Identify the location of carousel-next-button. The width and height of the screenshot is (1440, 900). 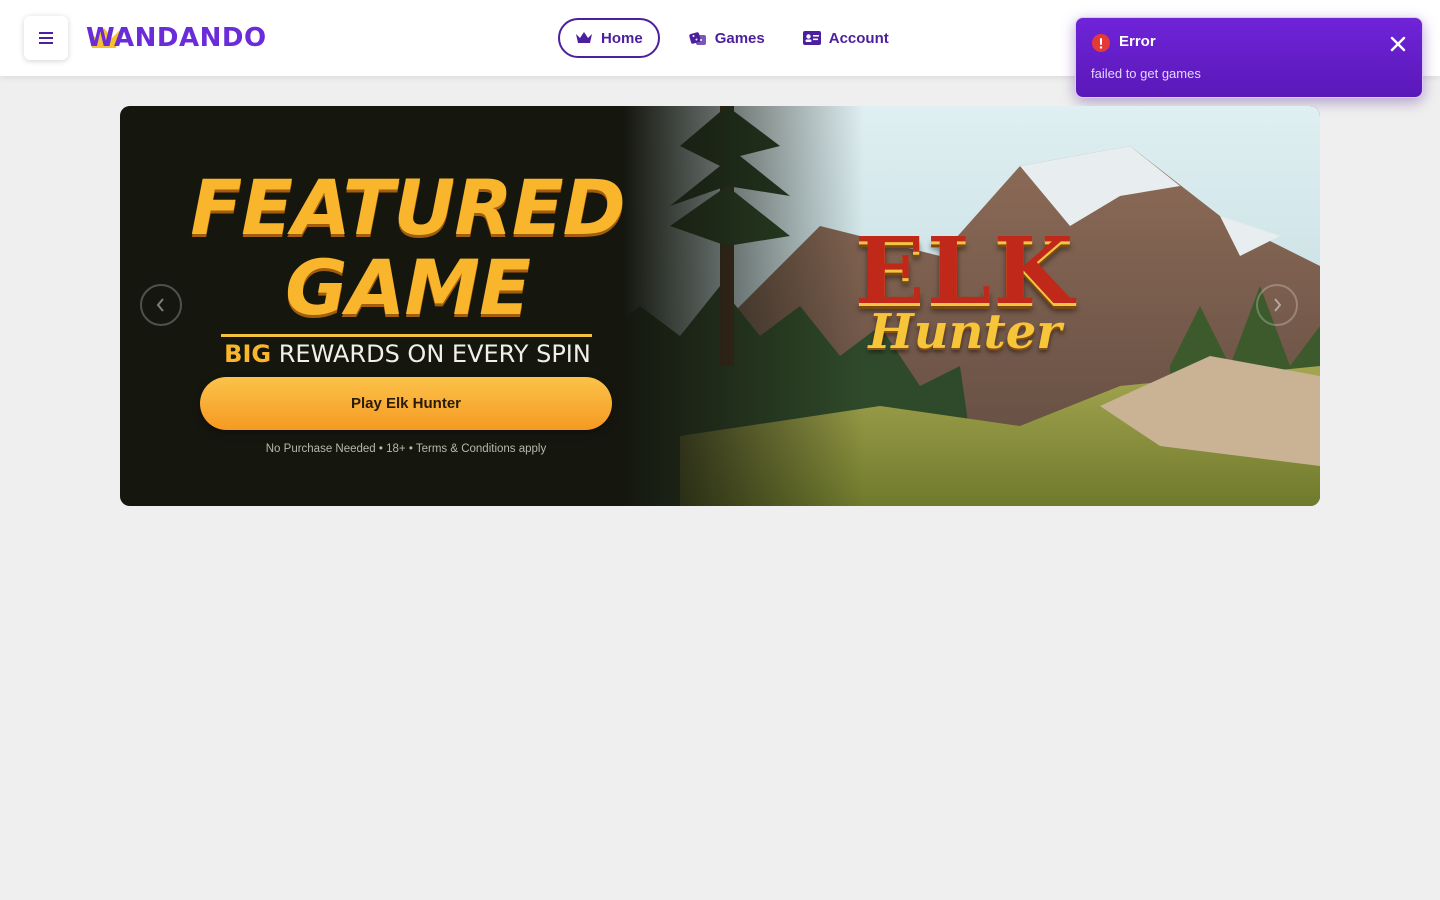
(1277, 305).